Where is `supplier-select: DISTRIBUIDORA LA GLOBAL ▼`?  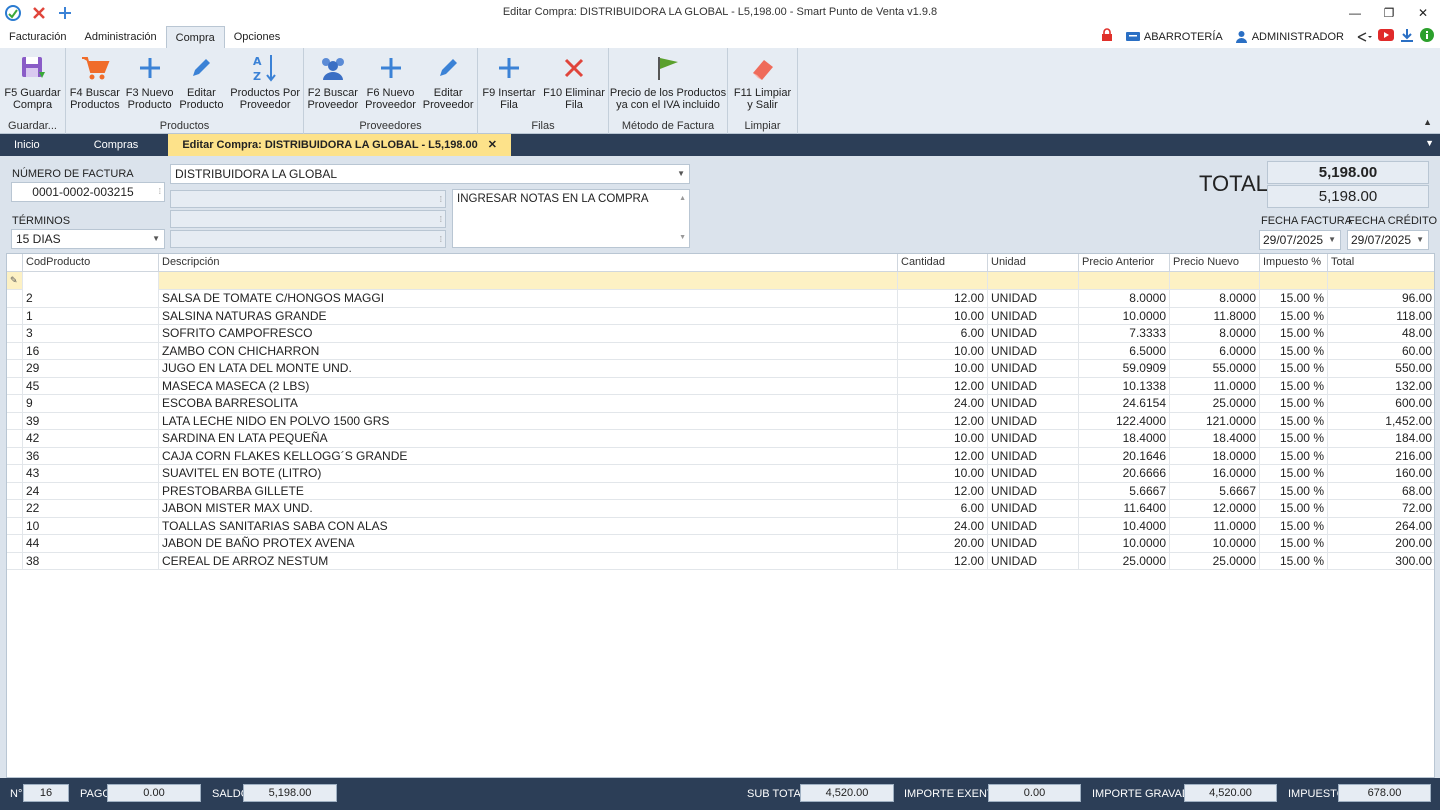 supplier-select: DISTRIBUIDORA LA GLOBAL ▼ is located at coordinates (430, 174).